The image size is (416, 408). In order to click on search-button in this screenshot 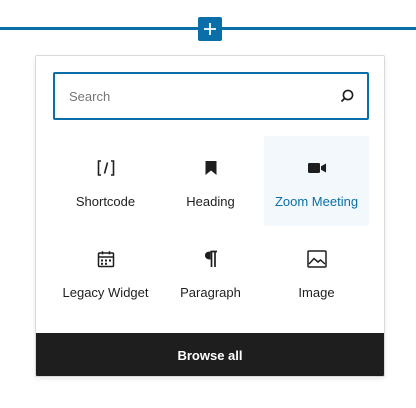, I will do `click(347, 96)`.